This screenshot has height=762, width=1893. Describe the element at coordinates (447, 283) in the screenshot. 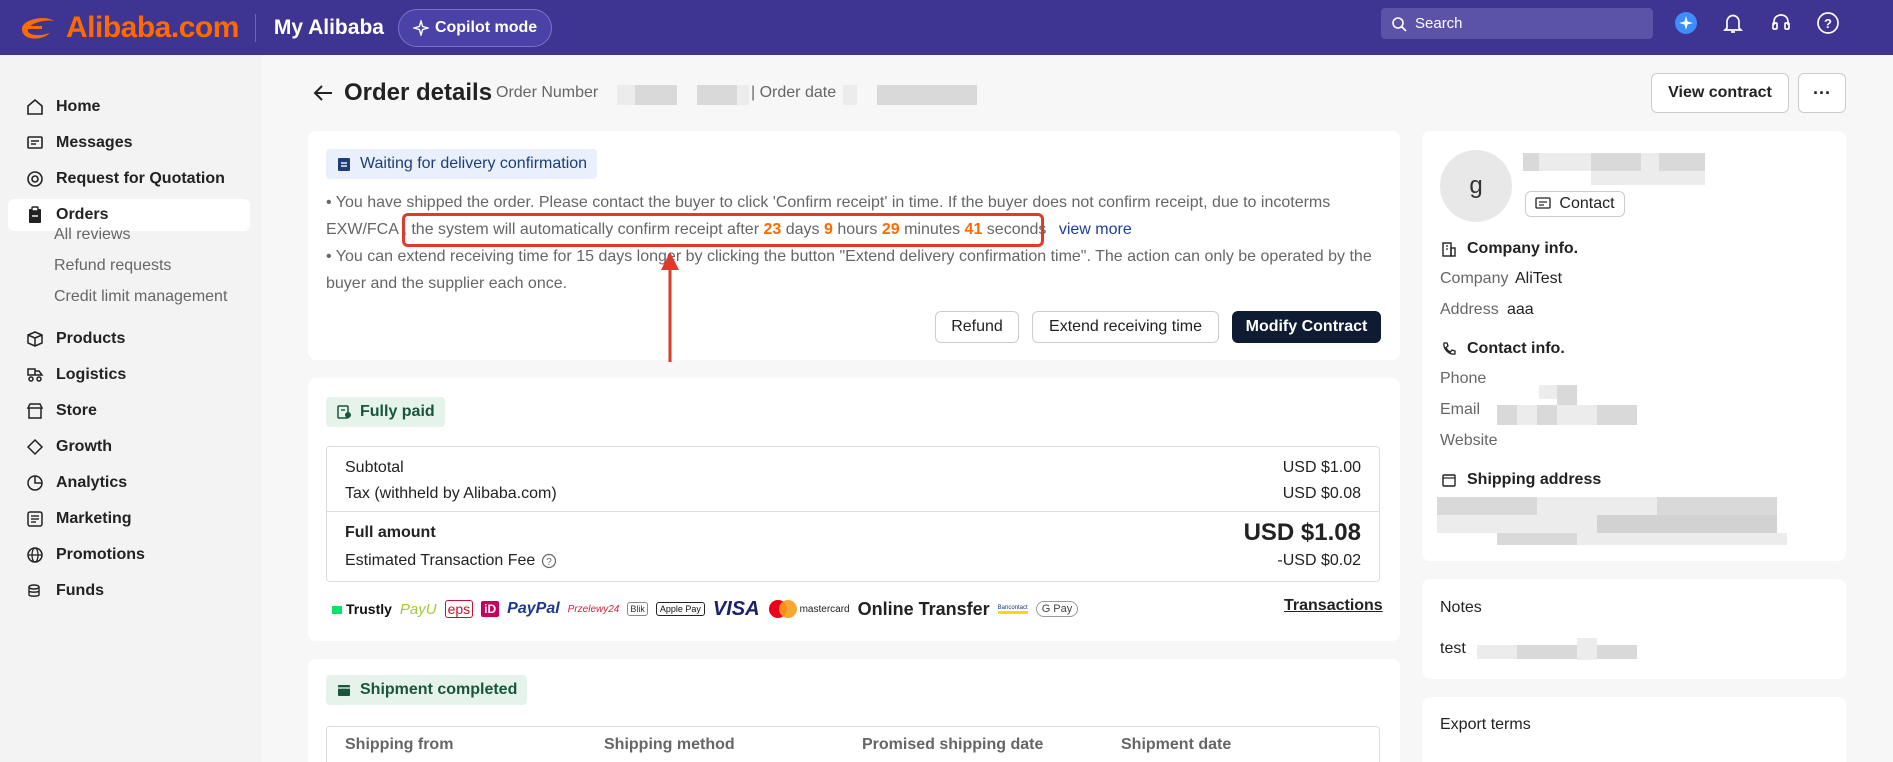

I see `status-note-2-line-b: buyer and the supplier each once.` at that location.